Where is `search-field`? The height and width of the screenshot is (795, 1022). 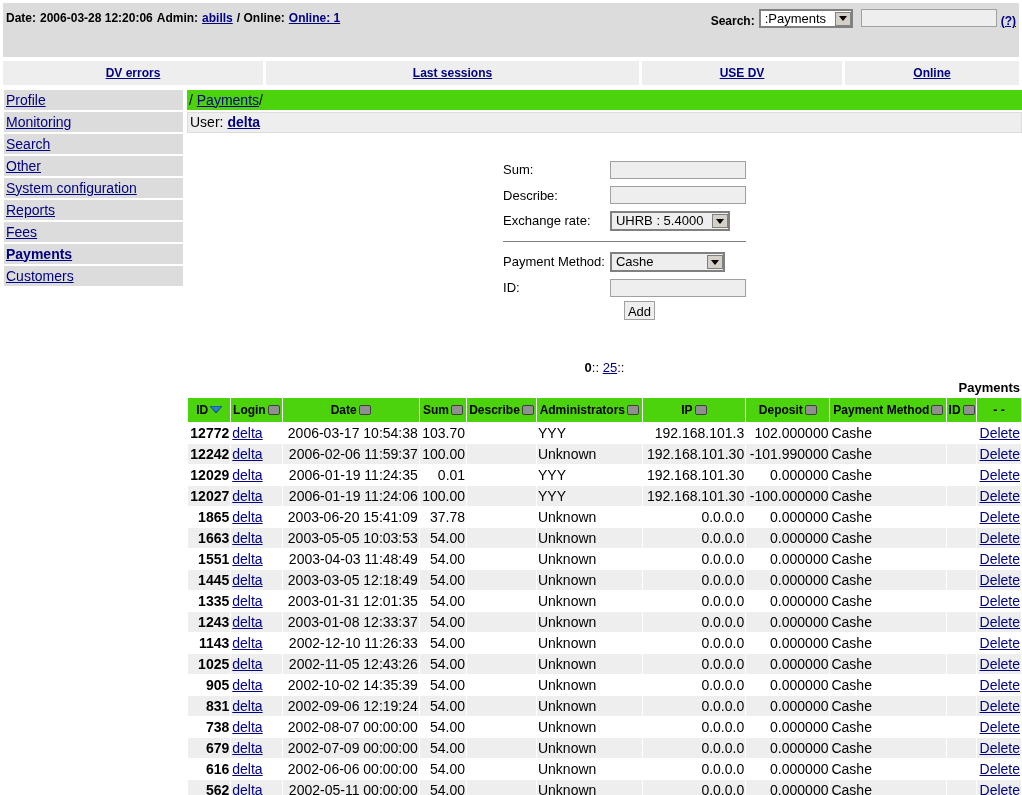
search-field is located at coordinates (928, 18).